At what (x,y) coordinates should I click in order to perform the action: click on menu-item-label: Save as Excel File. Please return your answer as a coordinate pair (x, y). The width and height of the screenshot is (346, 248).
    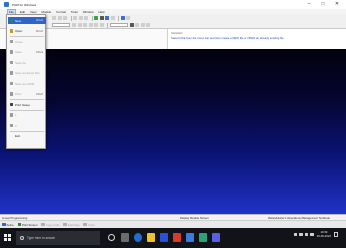
    Looking at the image, I should click on (27, 73).